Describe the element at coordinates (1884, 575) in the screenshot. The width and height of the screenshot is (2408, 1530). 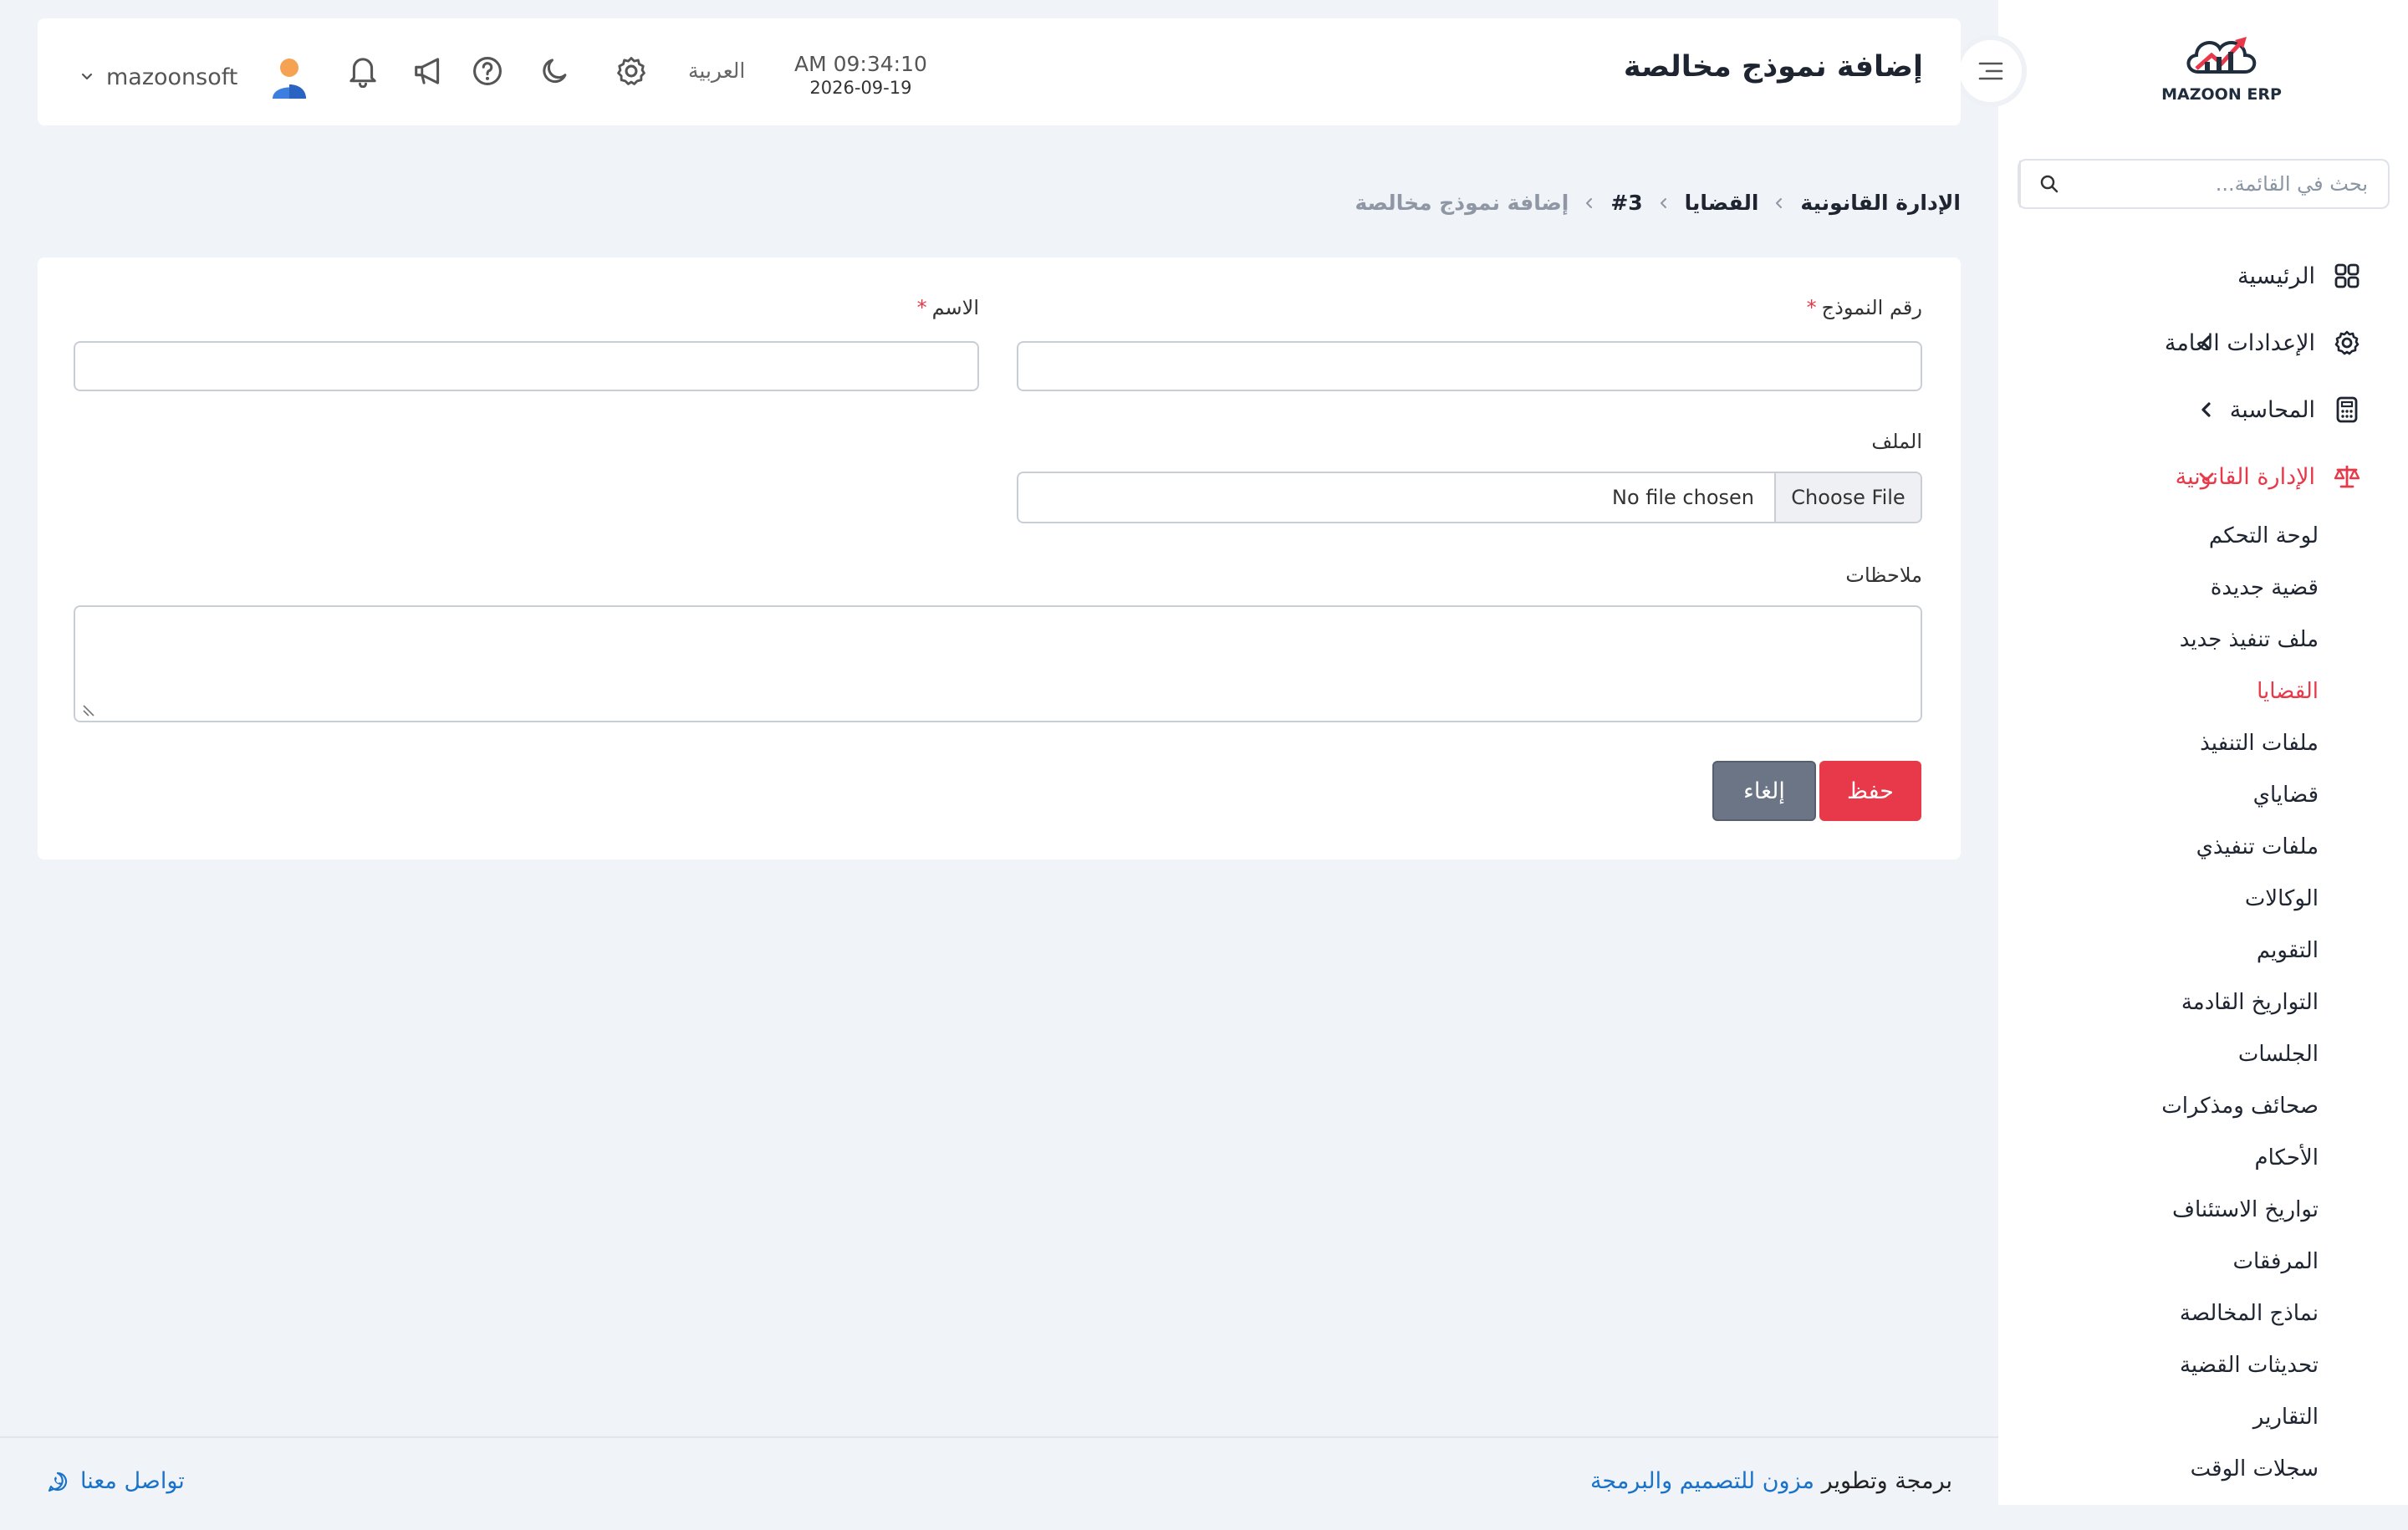
I see `notes-label: ملاحظات` at that location.